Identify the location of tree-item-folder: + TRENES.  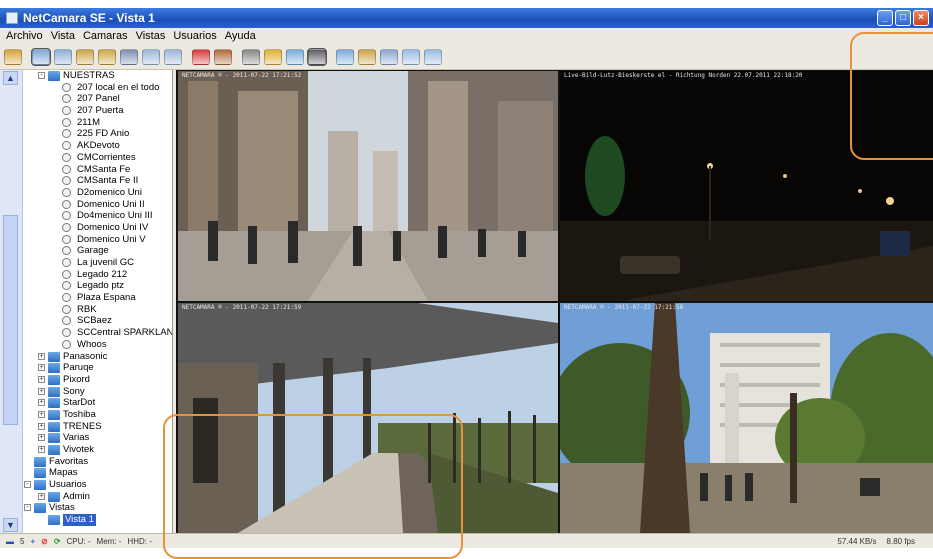
(98, 427).